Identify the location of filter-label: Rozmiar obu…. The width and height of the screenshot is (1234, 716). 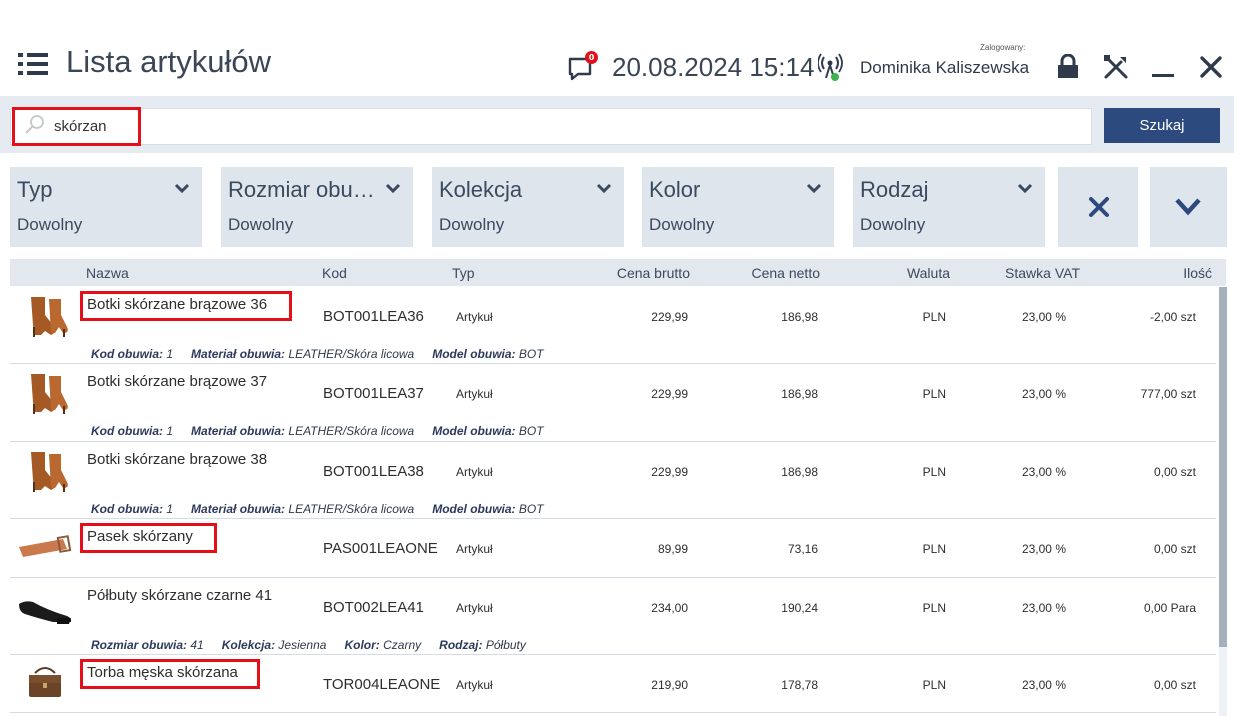
(301, 189).